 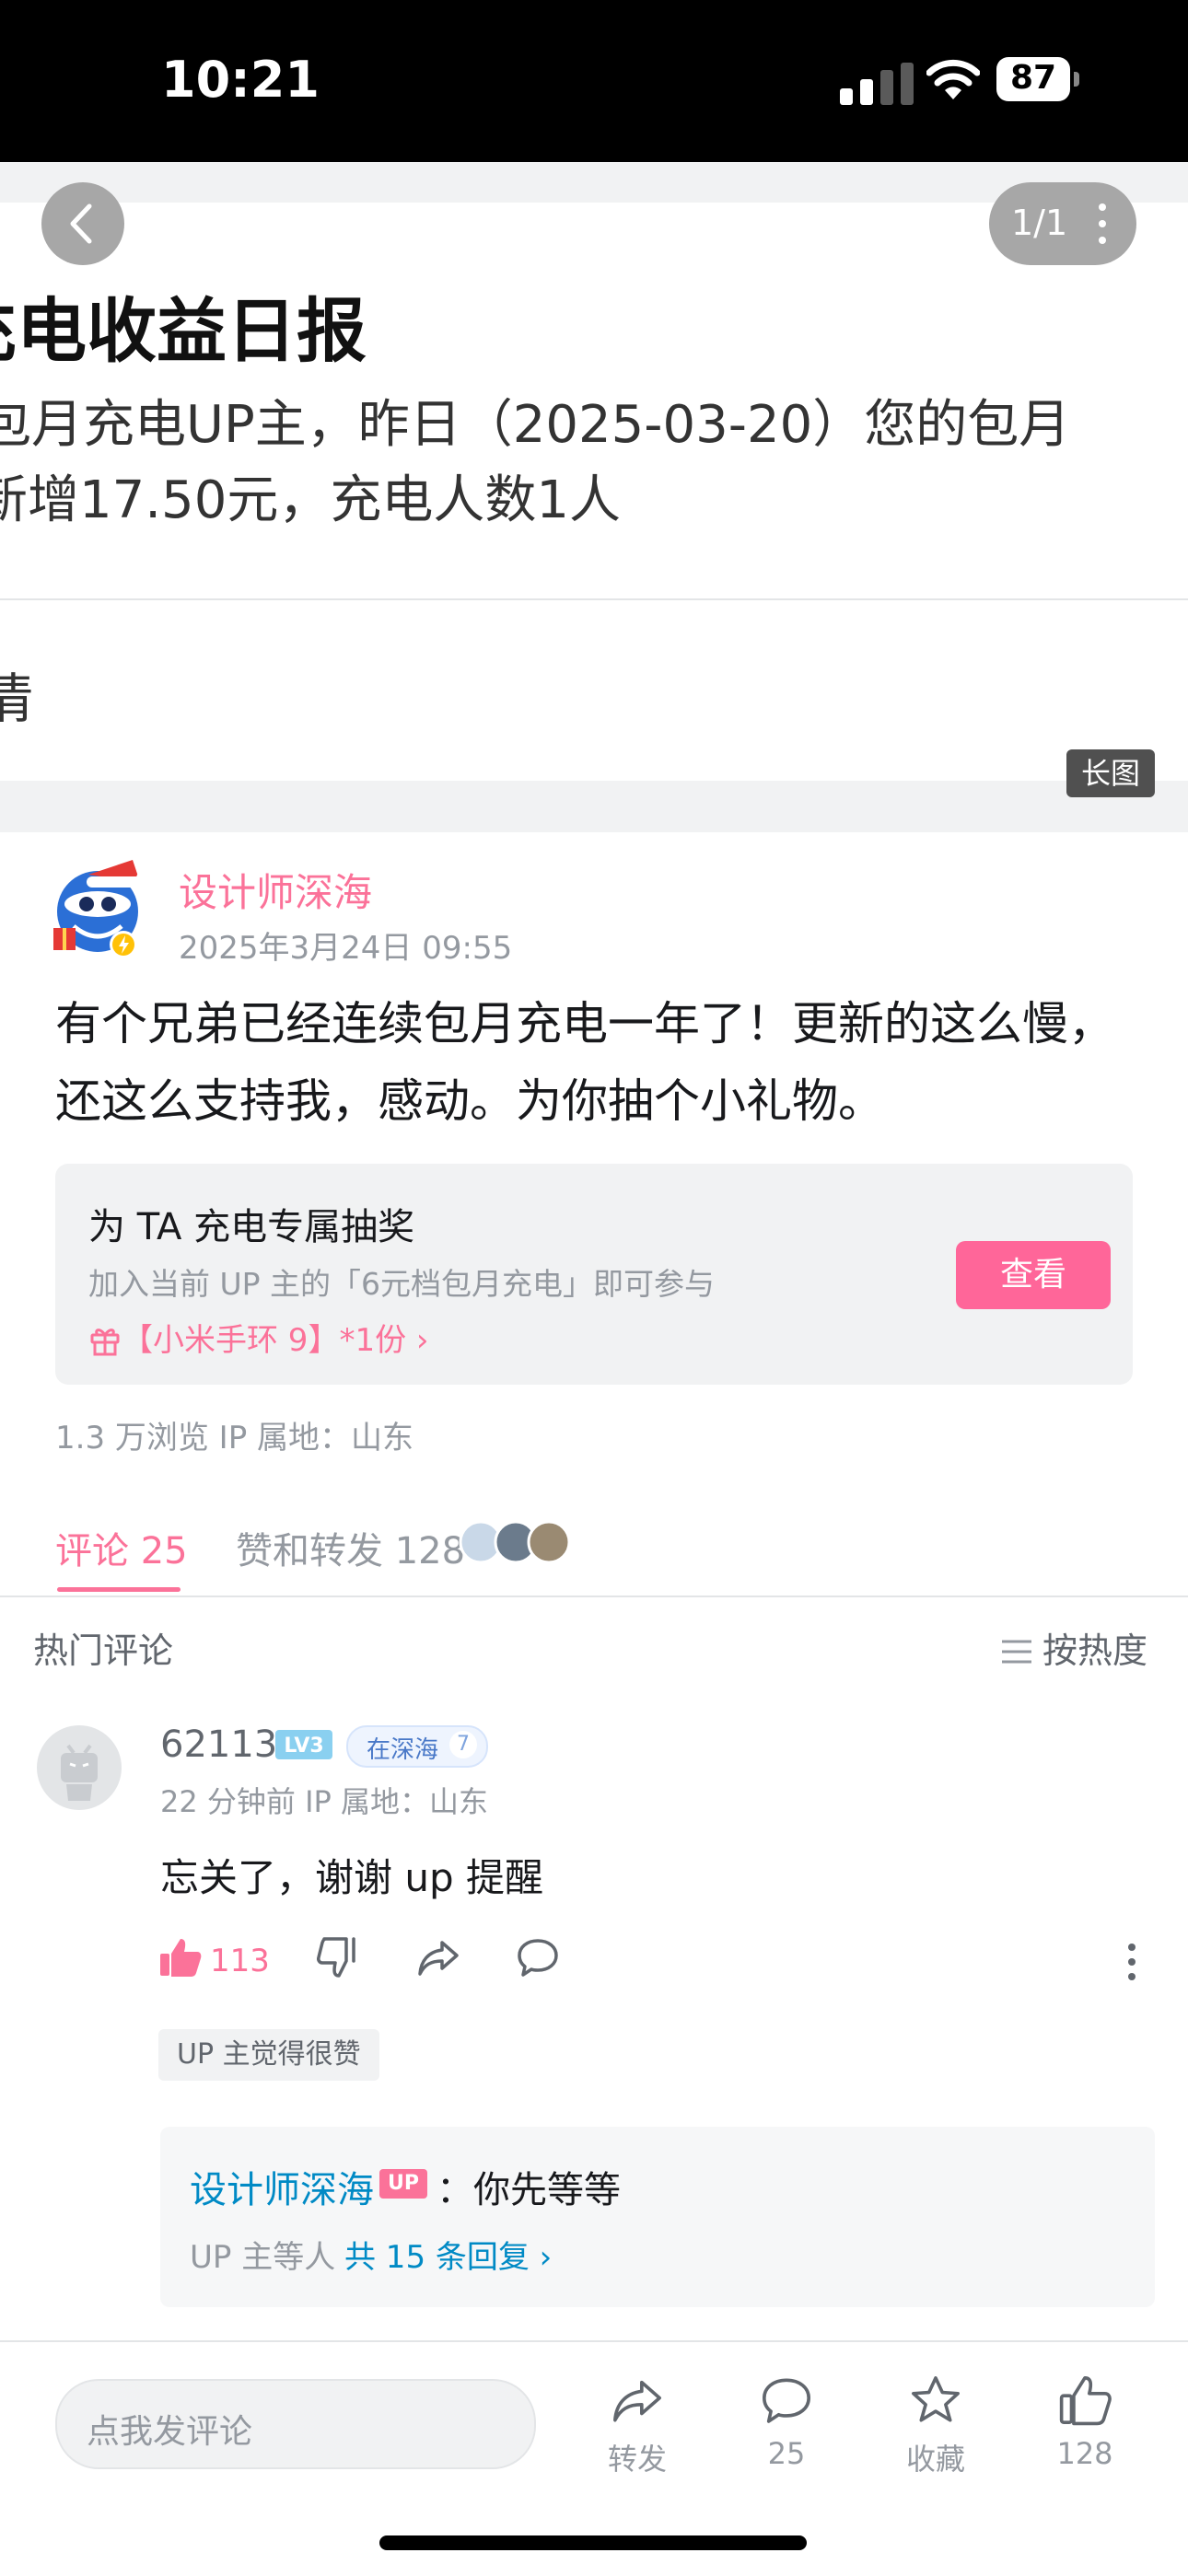 I want to click on author-name: 设计师深海, so click(x=275, y=890).